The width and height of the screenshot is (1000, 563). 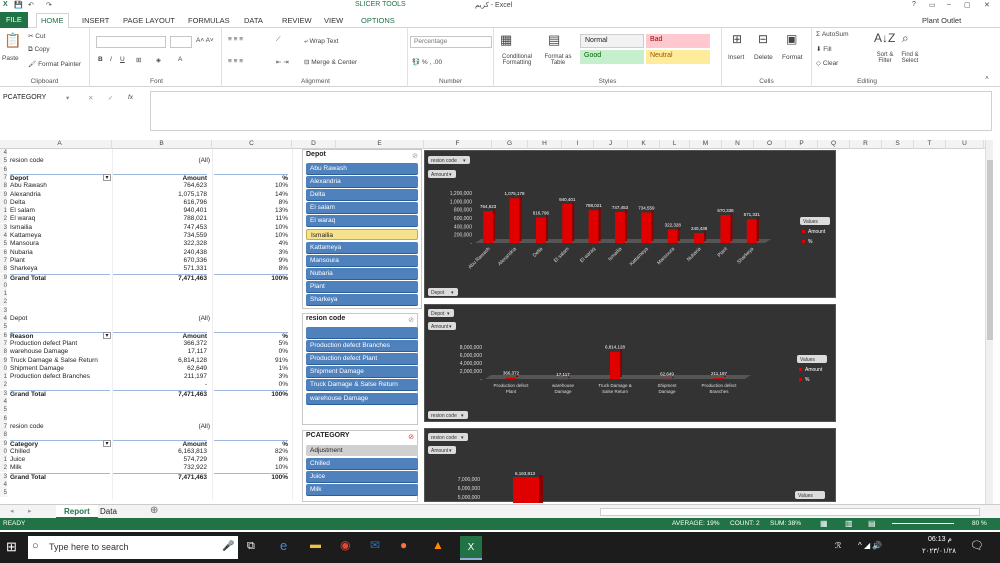 What do you see at coordinates (362, 286) in the screenshot?
I see `slicer-item: Plant` at bounding box center [362, 286].